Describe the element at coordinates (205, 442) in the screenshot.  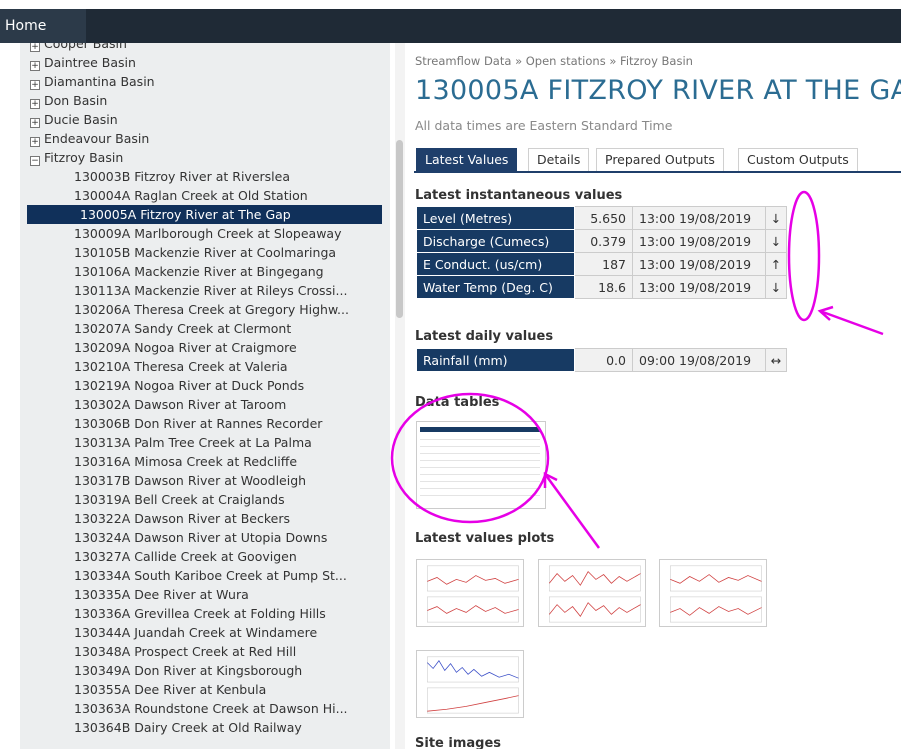
I see `station-item: 130313A Palm Tree Creek at La Palma` at that location.